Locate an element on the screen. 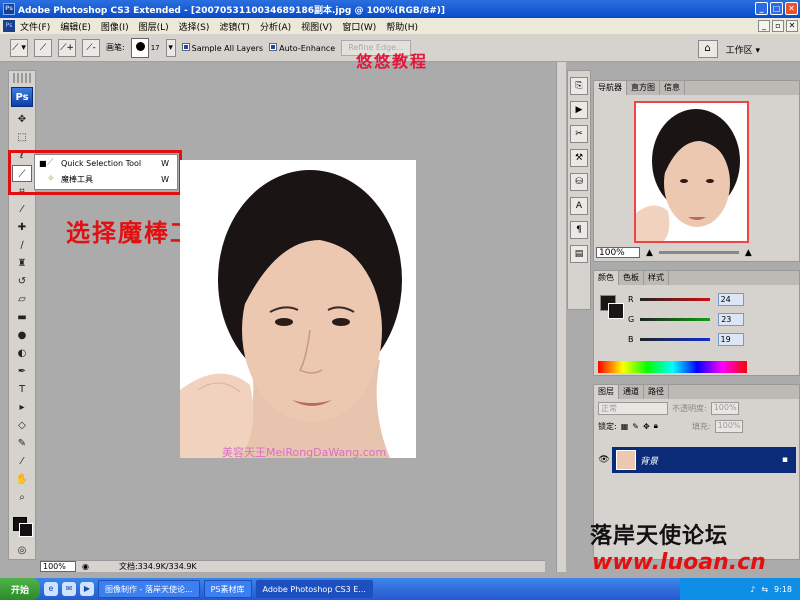 The height and width of the screenshot is (600, 800). tab-info: 信息 is located at coordinates (672, 88).